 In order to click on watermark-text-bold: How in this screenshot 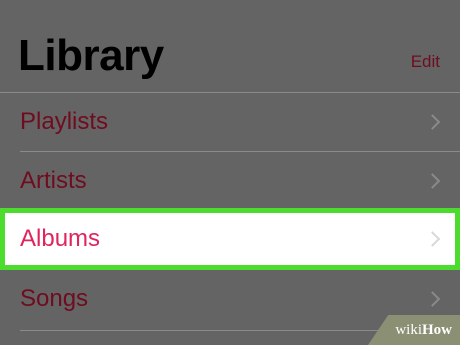, I will do `click(437, 330)`.